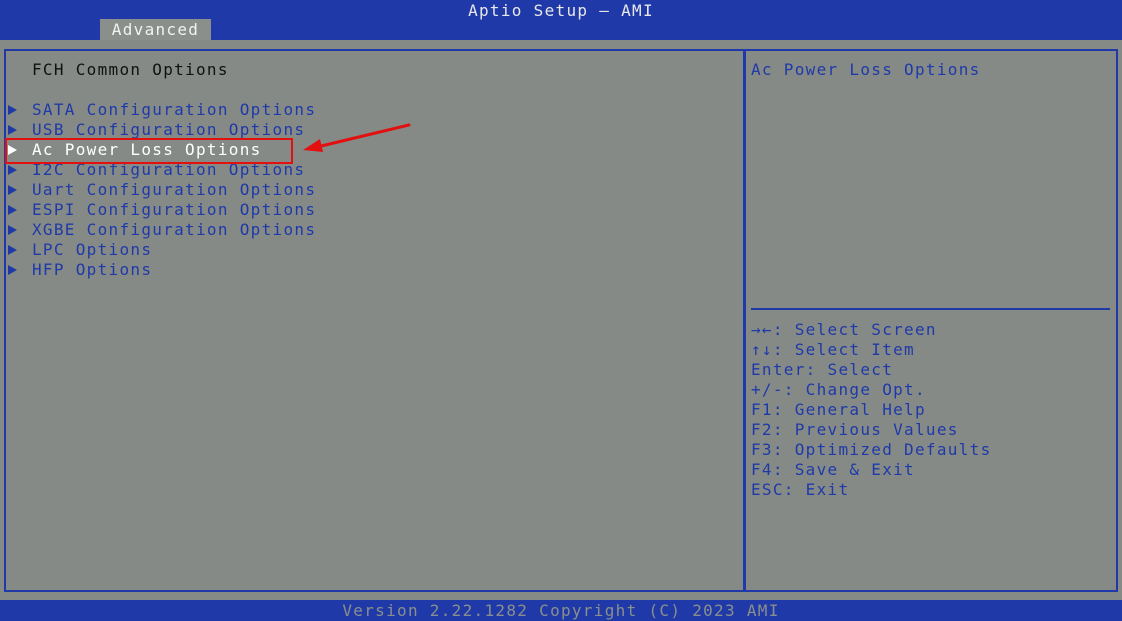 This screenshot has height=621, width=1122. I want to click on menu-item-label: XGBE Configuration Options, so click(174, 229).